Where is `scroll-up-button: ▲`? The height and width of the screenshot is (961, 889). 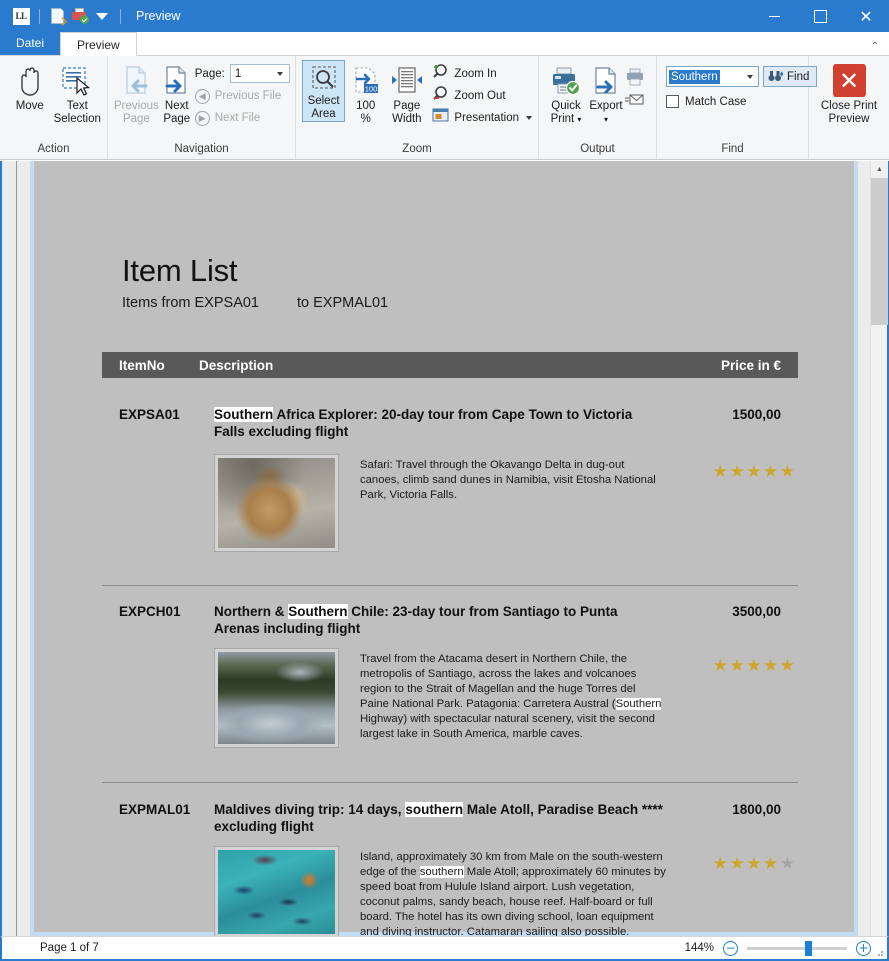
scroll-up-button: ▲ is located at coordinates (879, 169).